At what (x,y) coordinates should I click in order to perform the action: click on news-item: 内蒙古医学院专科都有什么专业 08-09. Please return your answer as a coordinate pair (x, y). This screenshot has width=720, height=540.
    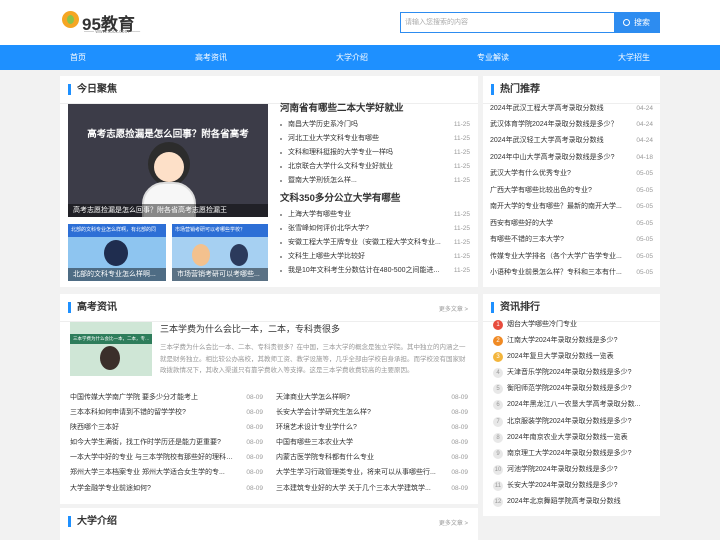
    Looking at the image, I should click on (372, 457).